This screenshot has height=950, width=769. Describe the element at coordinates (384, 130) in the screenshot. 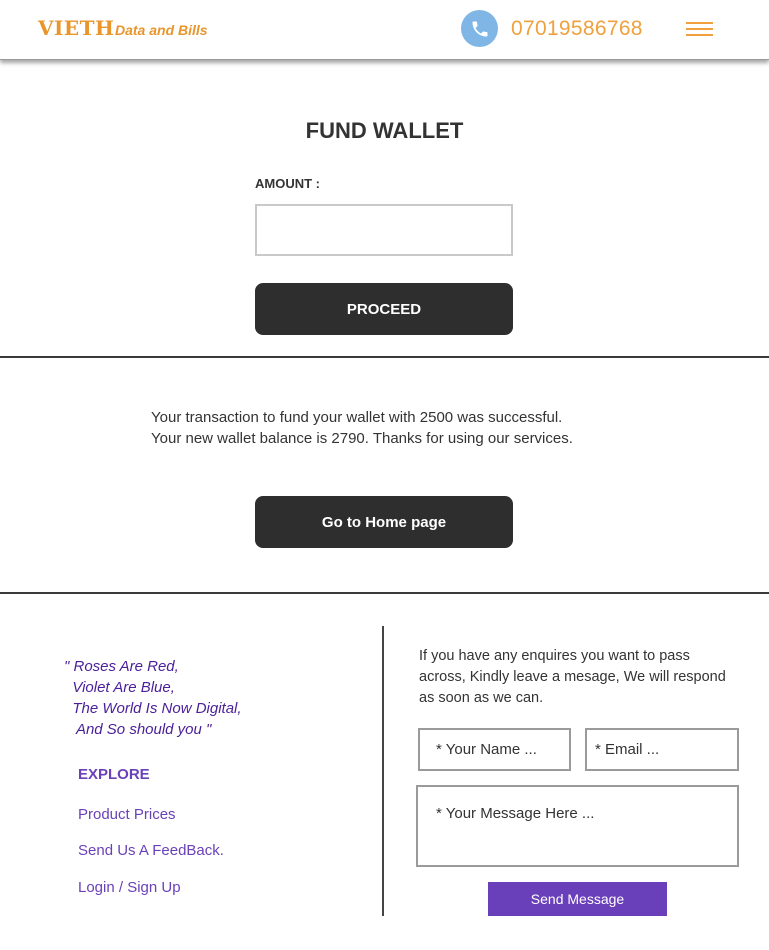

I see `page-title: FUND WALLET` at that location.